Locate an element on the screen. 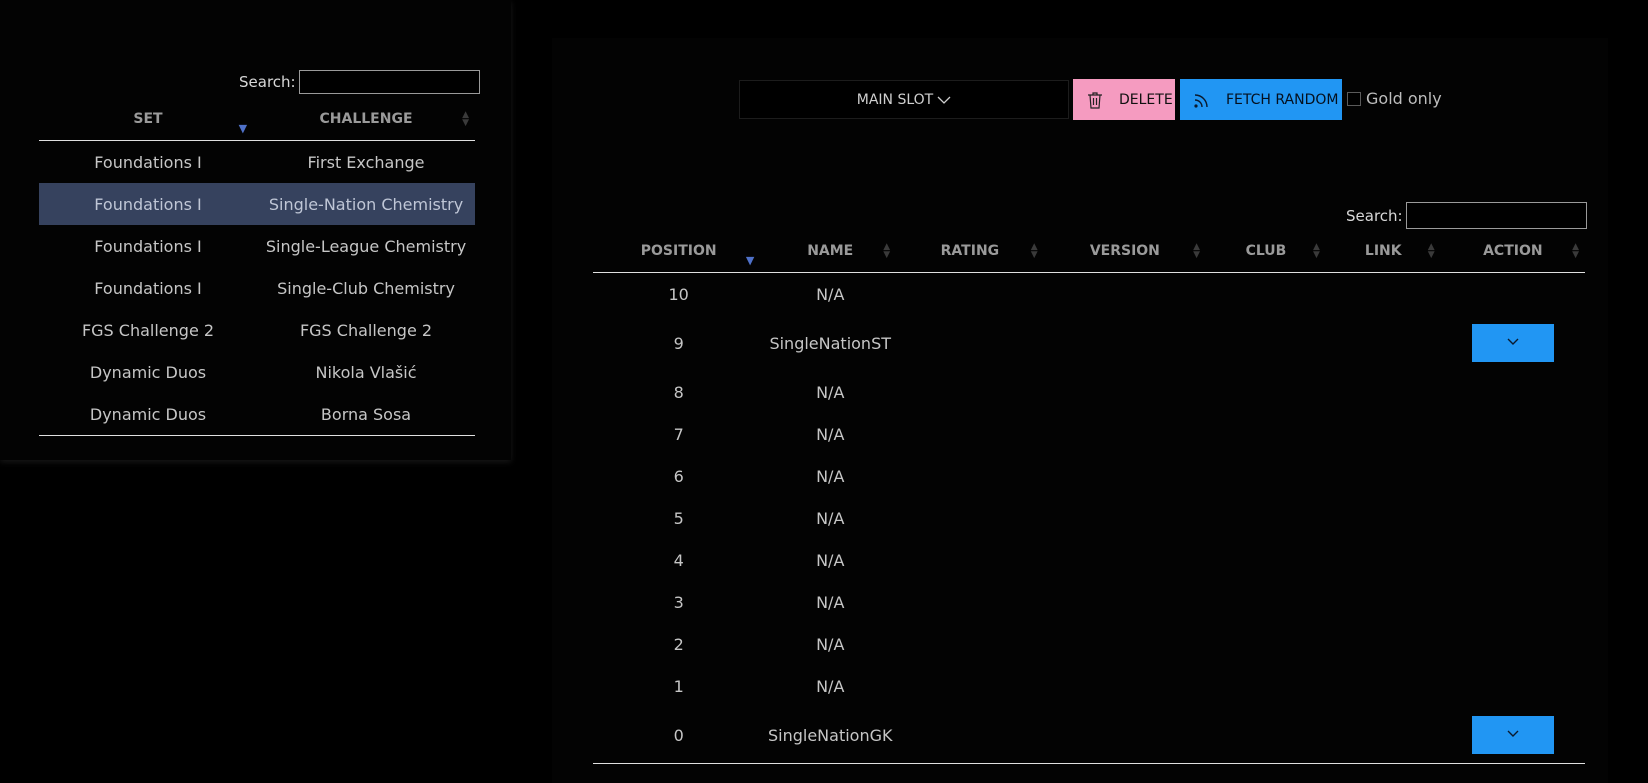 The height and width of the screenshot is (783, 1648). column-header-action: ACTION ▲ ▼ is located at coordinates (1512, 251).